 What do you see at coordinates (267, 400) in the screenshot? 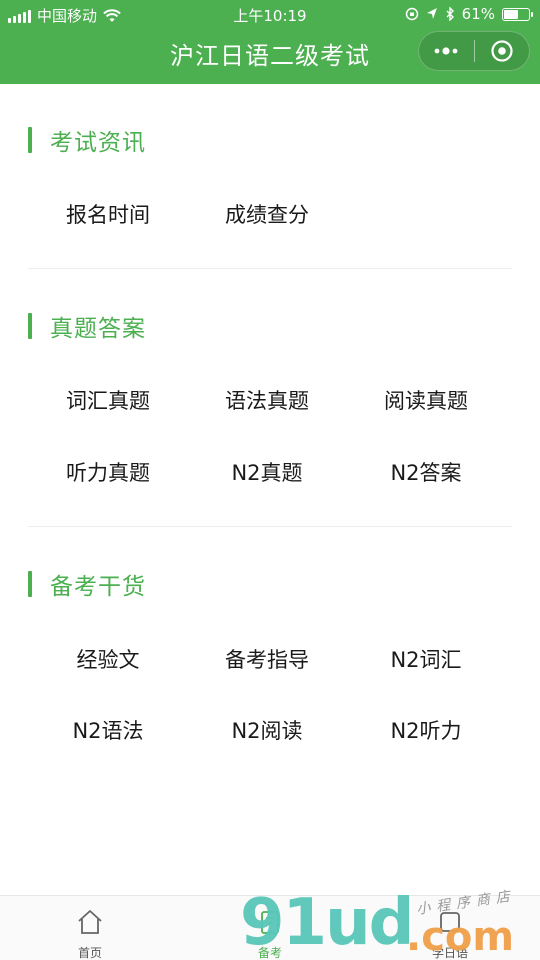
I see `menu-item-grammar-papers: 语法真题` at bounding box center [267, 400].